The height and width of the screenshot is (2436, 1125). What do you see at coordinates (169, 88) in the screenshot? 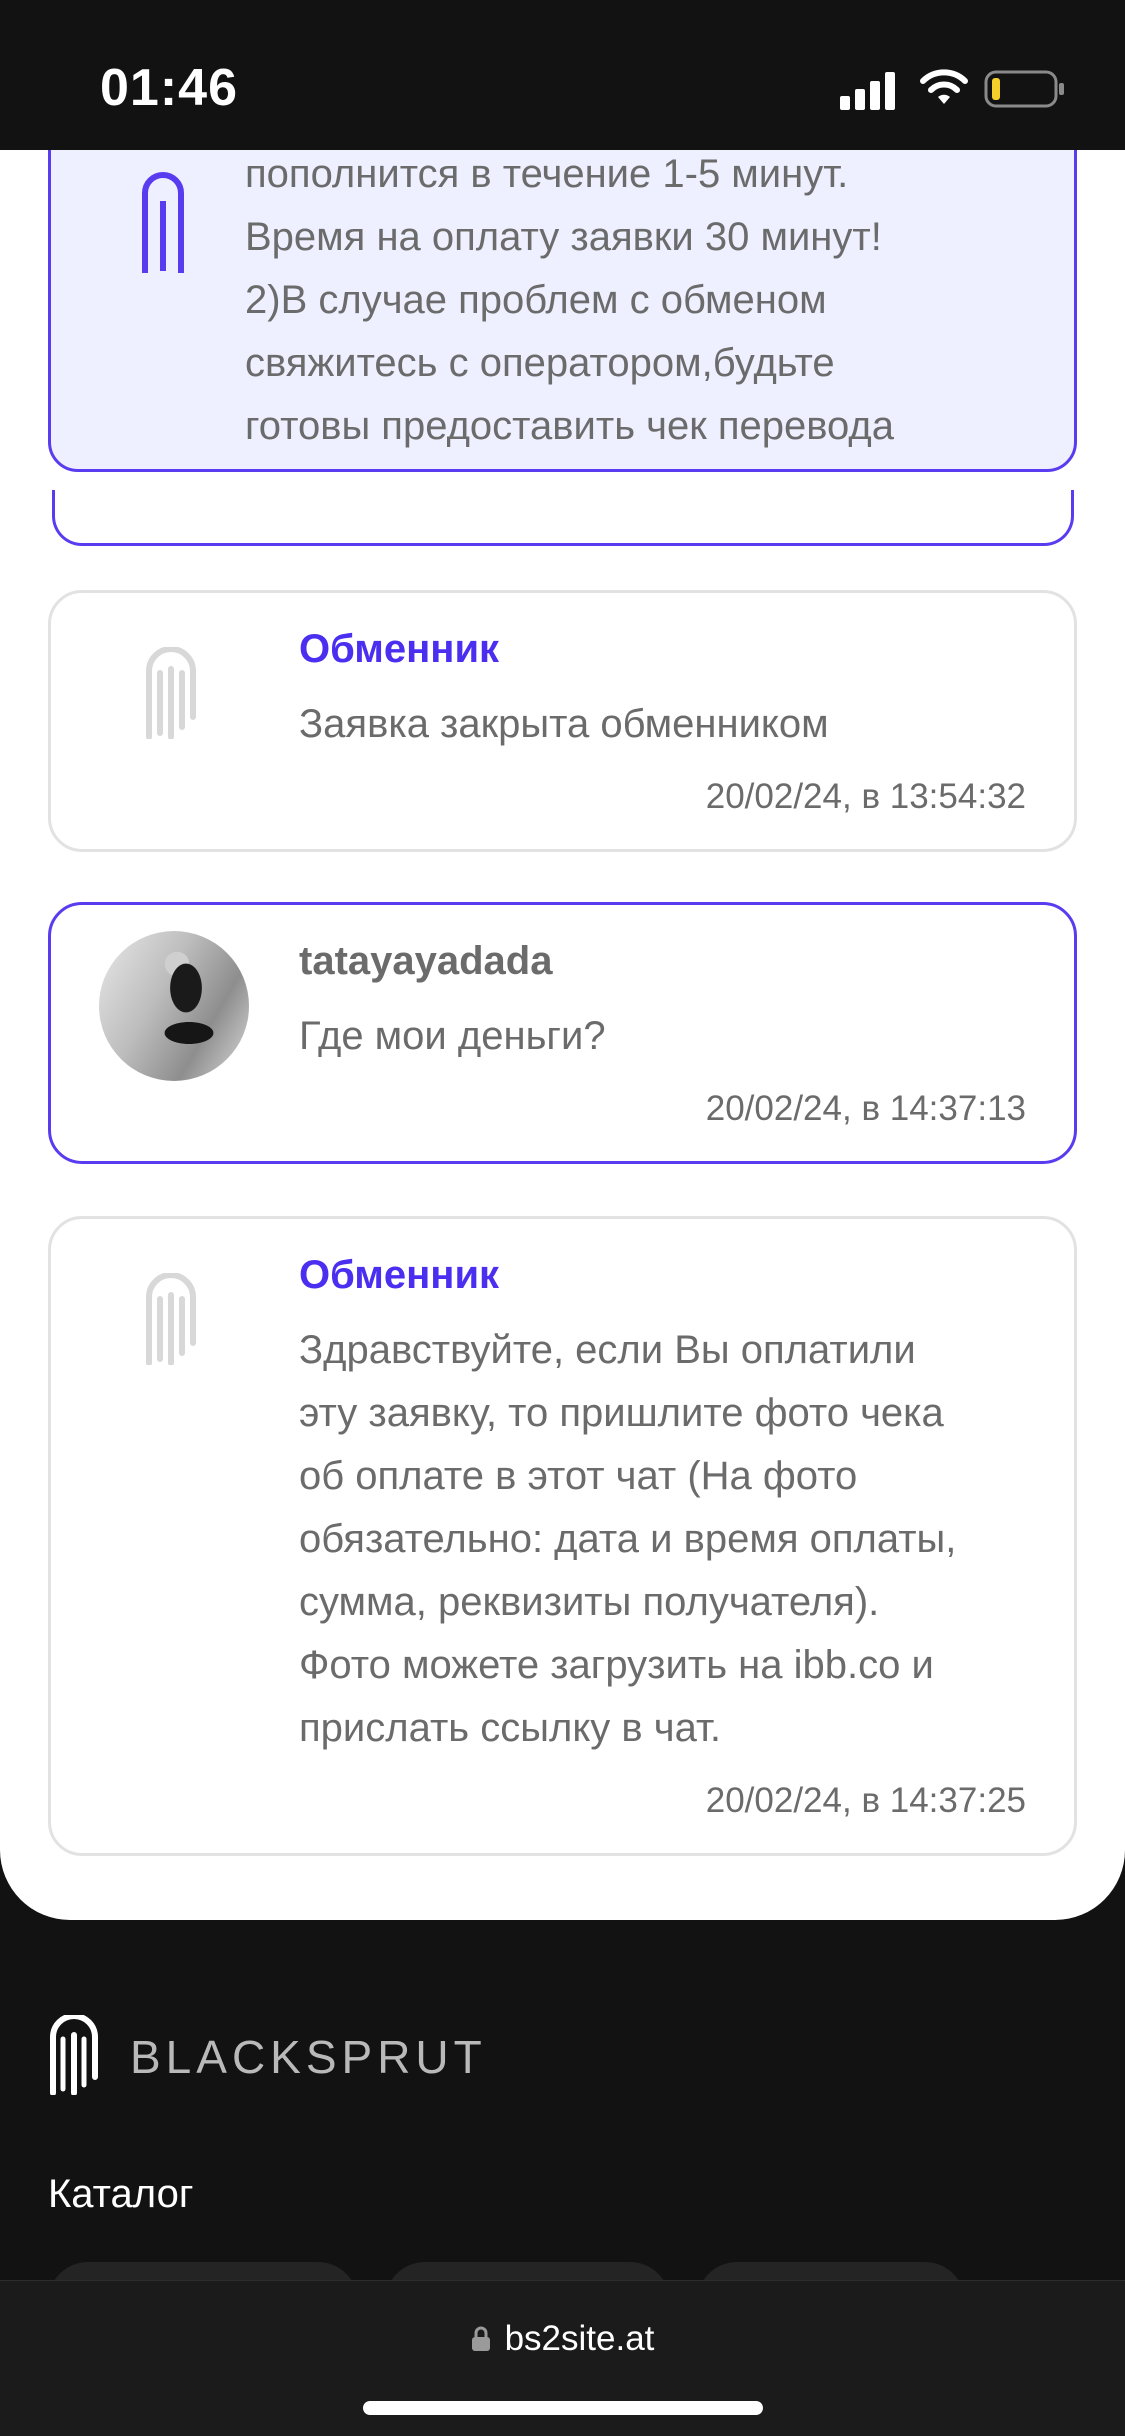
I see `status-time: 01:46` at bounding box center [169, 88].